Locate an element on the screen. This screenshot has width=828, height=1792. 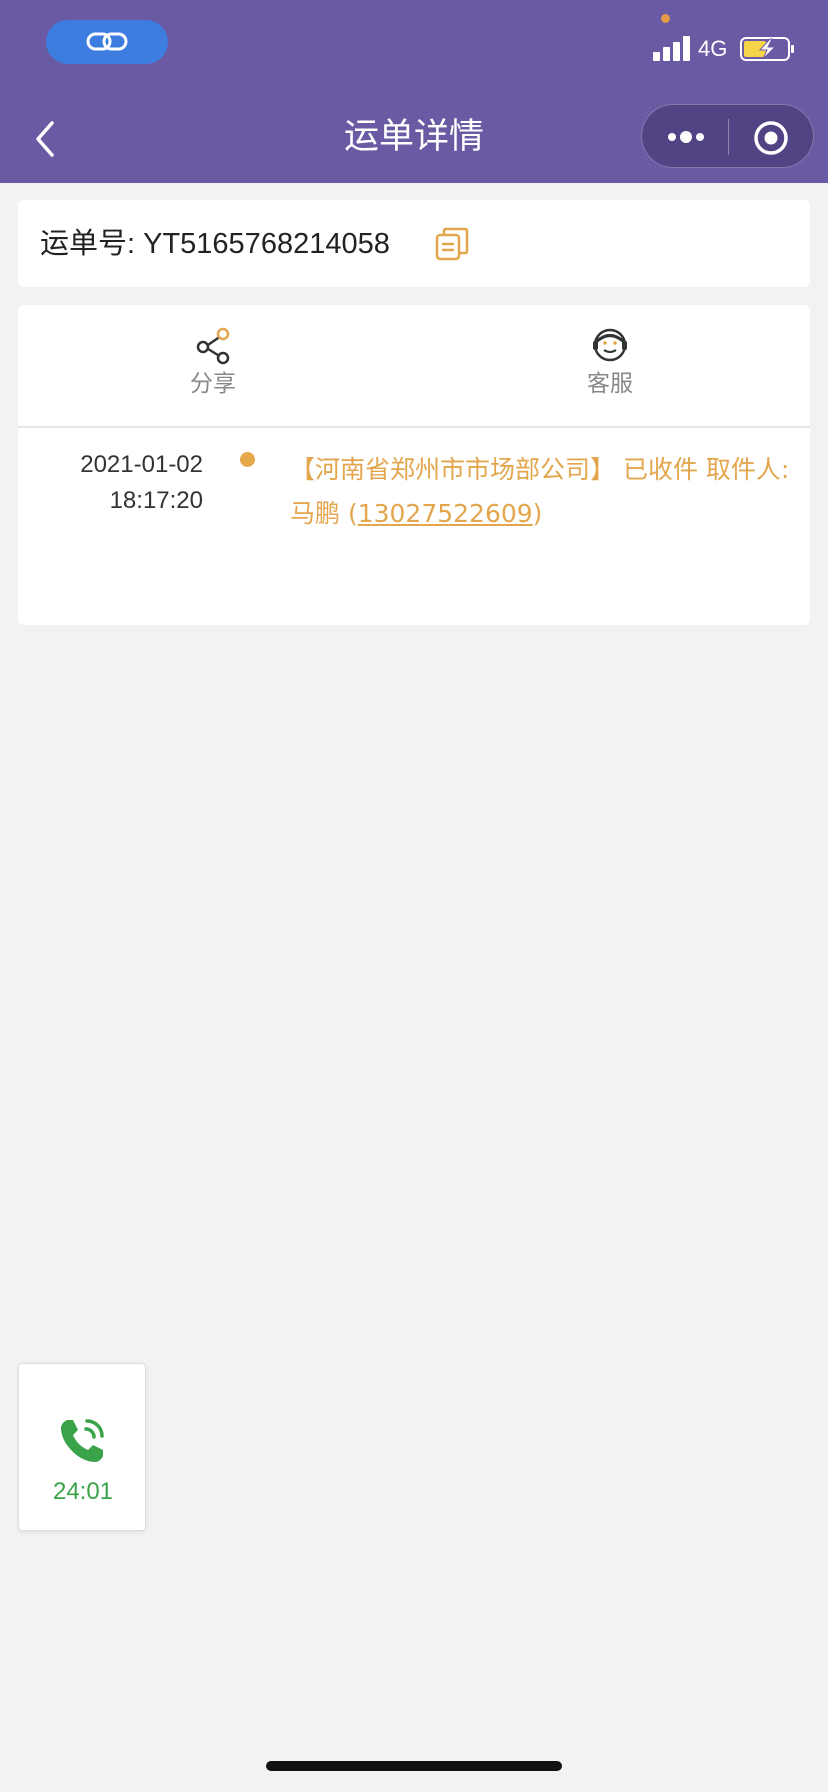
share-button: 分享 is located at coordinates (213, 362).